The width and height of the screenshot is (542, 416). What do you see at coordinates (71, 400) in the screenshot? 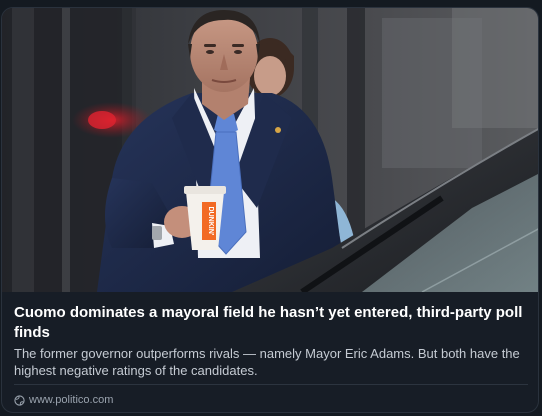
I see `source-domain: www.politico.com` at bounding box center [71, 400].